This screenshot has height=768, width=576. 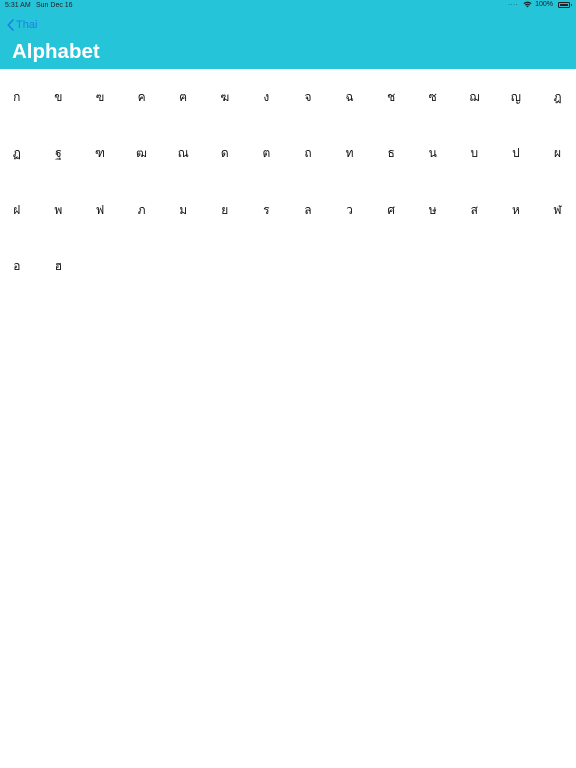 What do you see at coordinates (288, 6) in the screenshot?
I see `status-bar: 5:31 AM Sun Dec 16 ···· 100%` at bounding box center [288, 6].